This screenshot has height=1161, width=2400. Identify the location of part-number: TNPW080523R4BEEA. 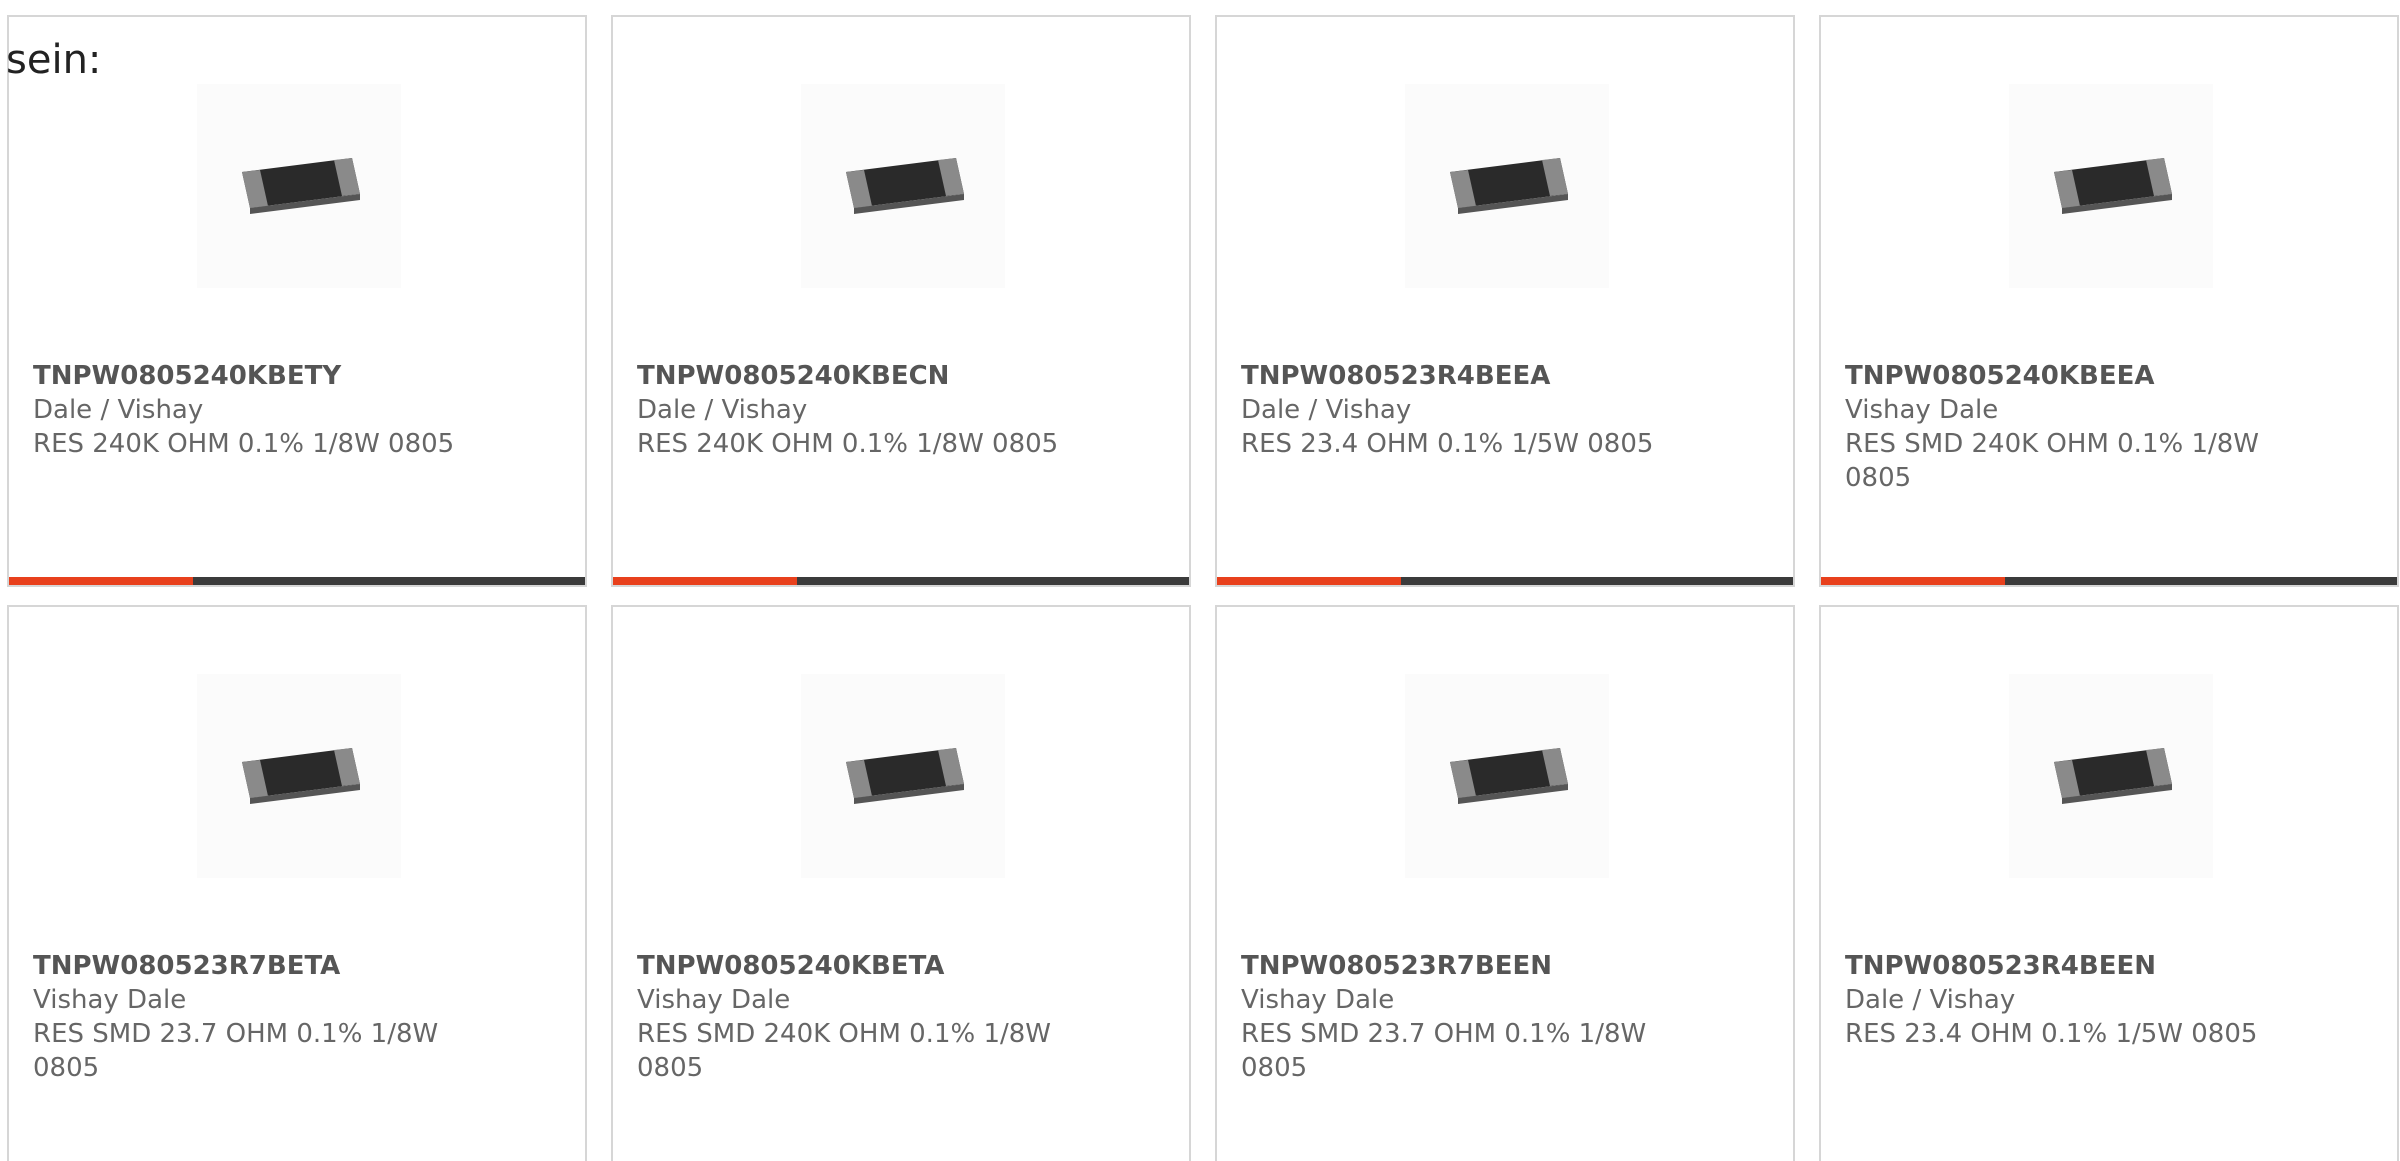
(1476, 376).